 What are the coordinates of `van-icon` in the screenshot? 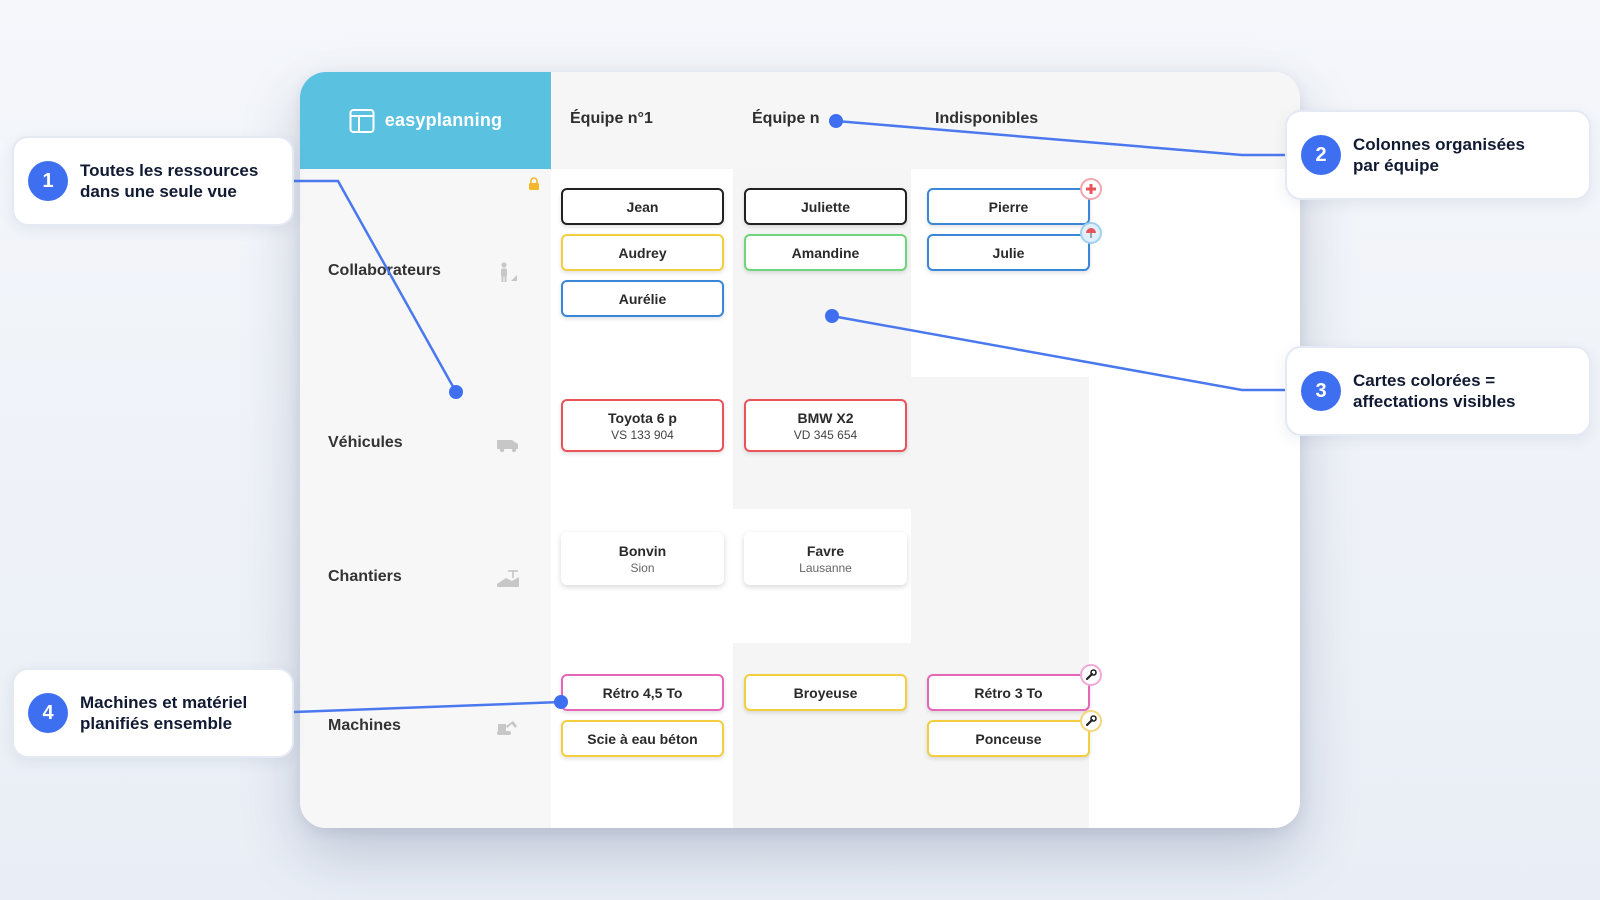 It's located at (507, 446).